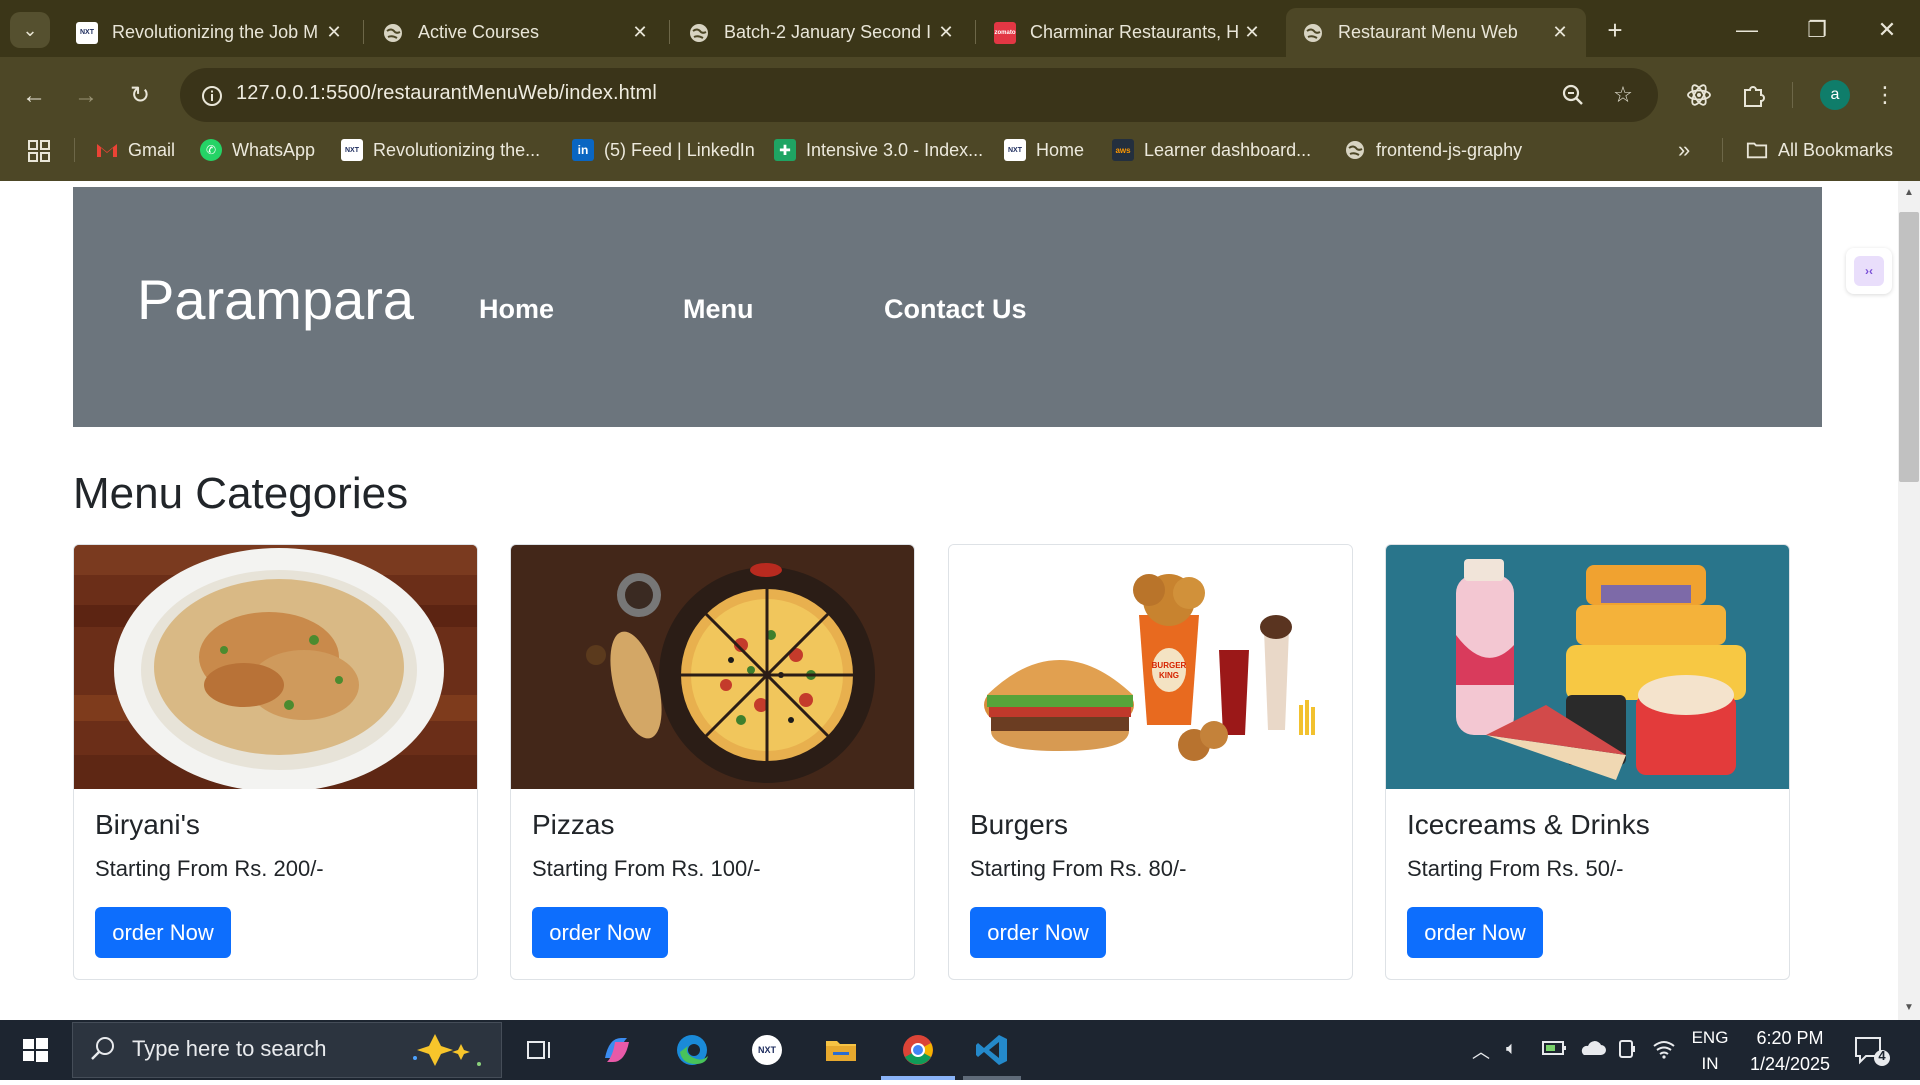 Image resolution: width=1920 pixels, height=1085 pixels. What do you see at coordinates (1428, 32) in the screenshot?
I see `tab-title: Restaurant Menu Web` at bounding box center [1428, 32].